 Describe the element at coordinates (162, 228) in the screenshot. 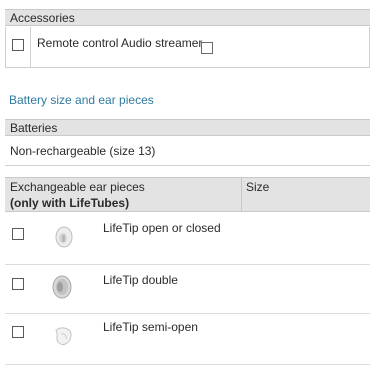

I see `lifetip-open-label: LifeTip open or closed` at that location.